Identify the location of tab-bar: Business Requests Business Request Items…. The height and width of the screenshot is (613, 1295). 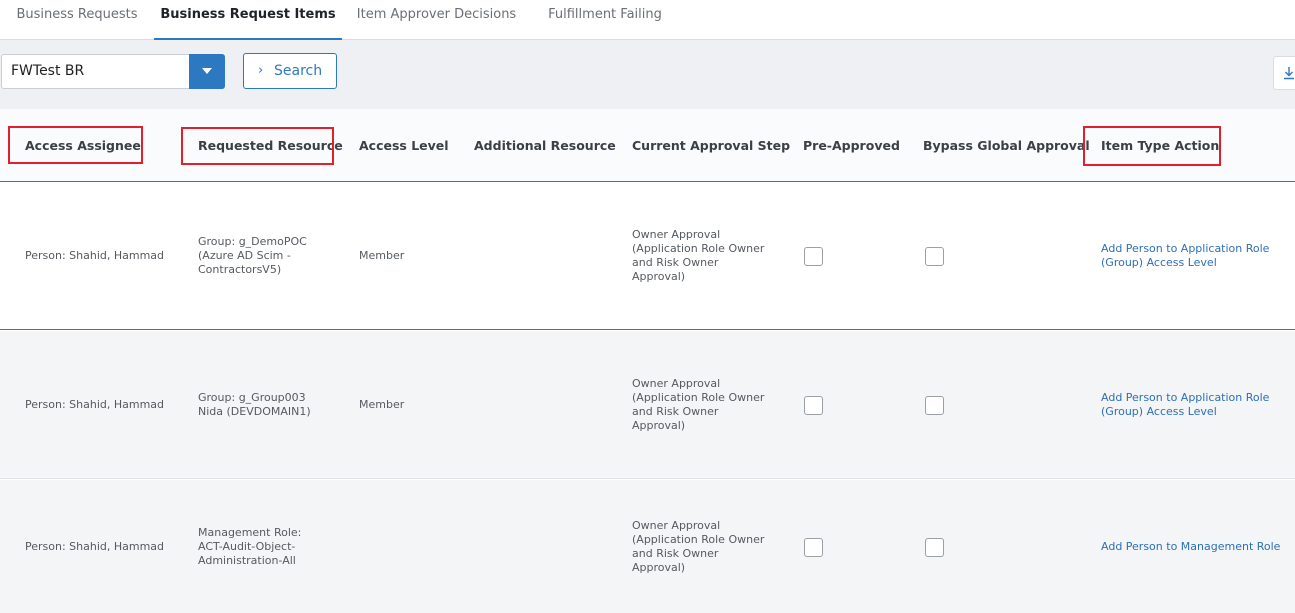
(647, 20).